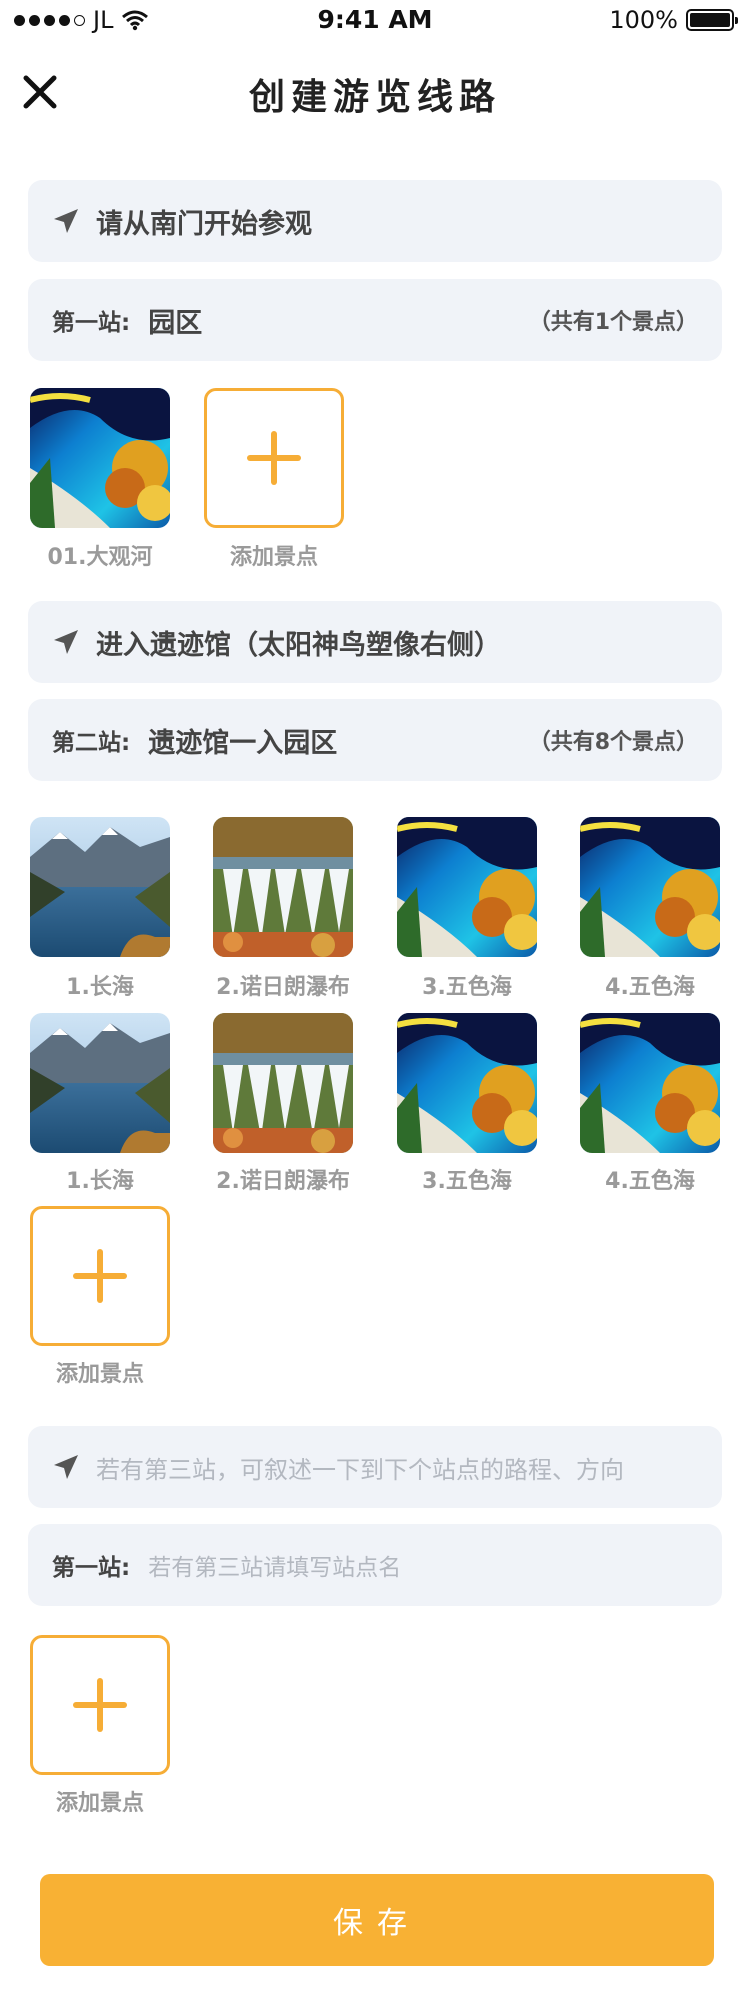  What do you see at coordinates (374, 97) in the screenshot?
I see `page-title: 创建游览线路` at bounding box center [374, 97].